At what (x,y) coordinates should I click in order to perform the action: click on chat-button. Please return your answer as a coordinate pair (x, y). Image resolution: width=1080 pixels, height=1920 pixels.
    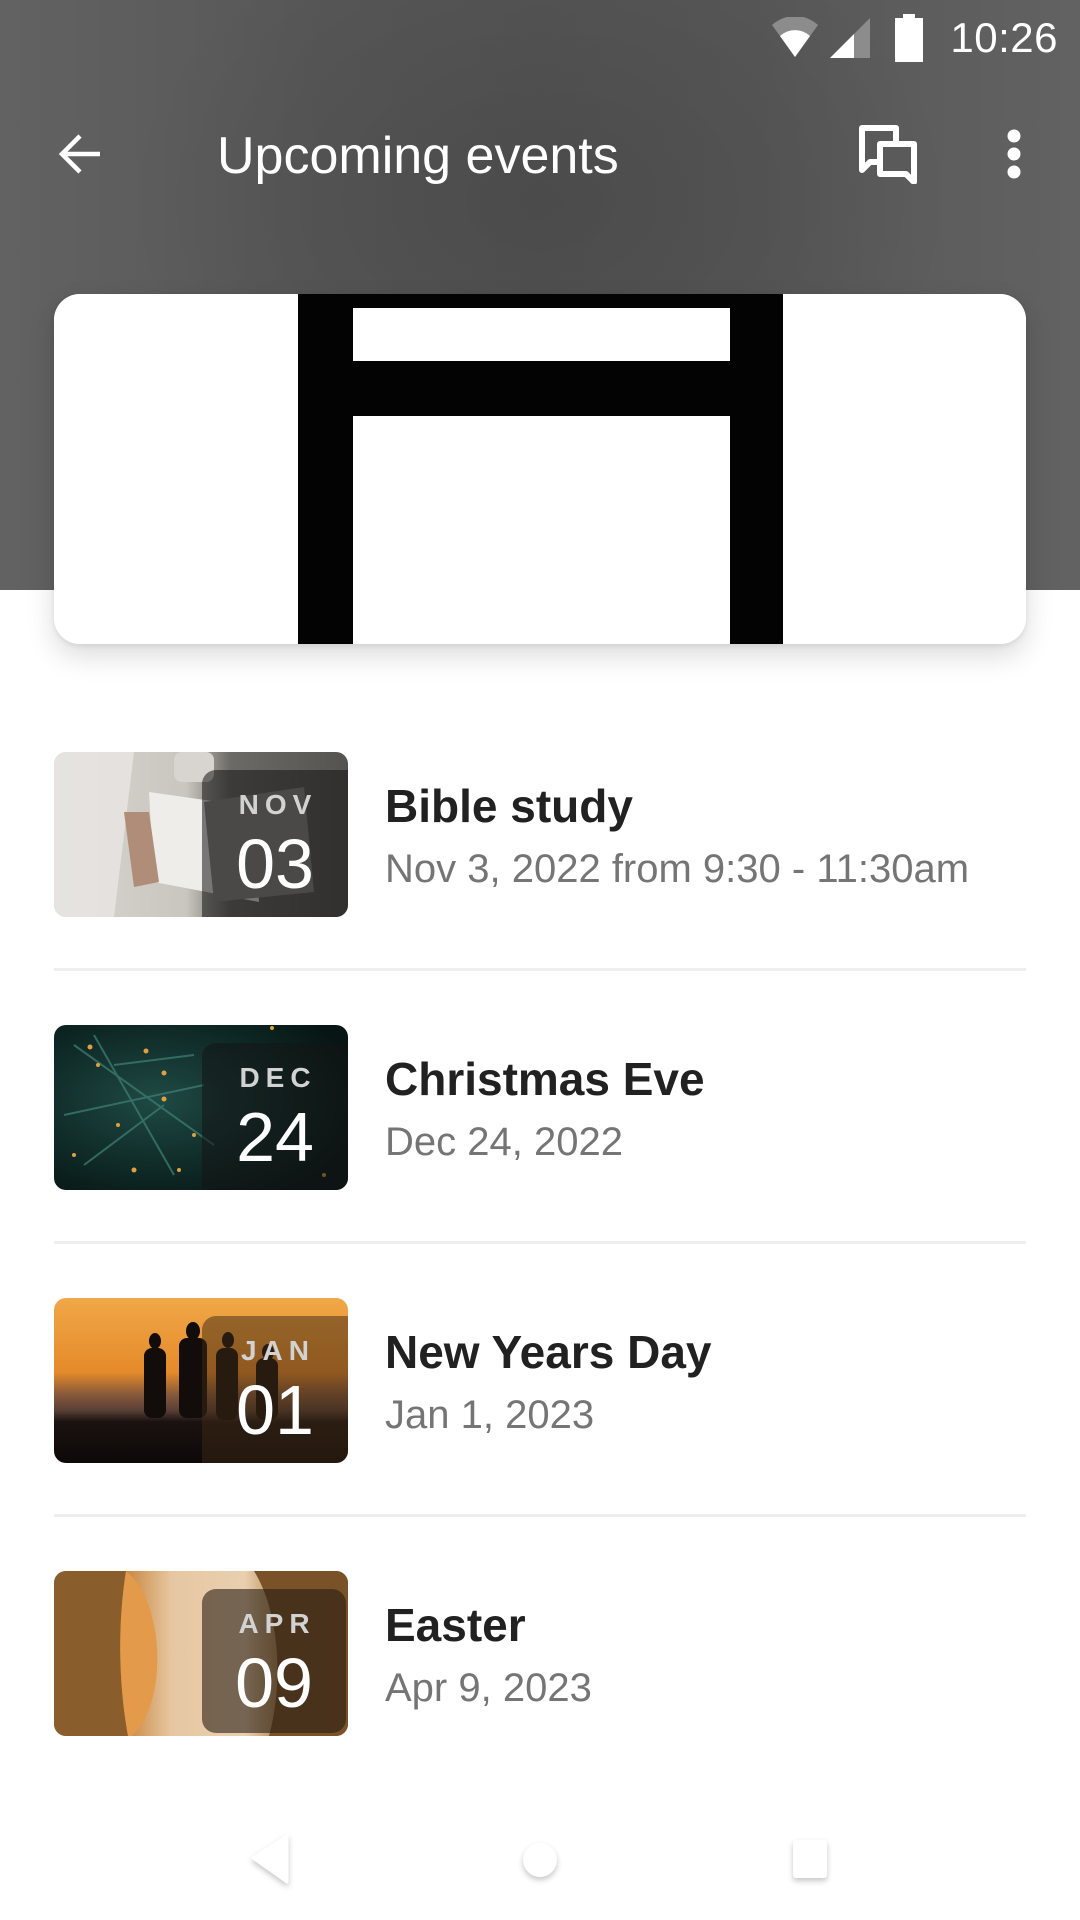
    Looking at the image, I should click on (888, 156).